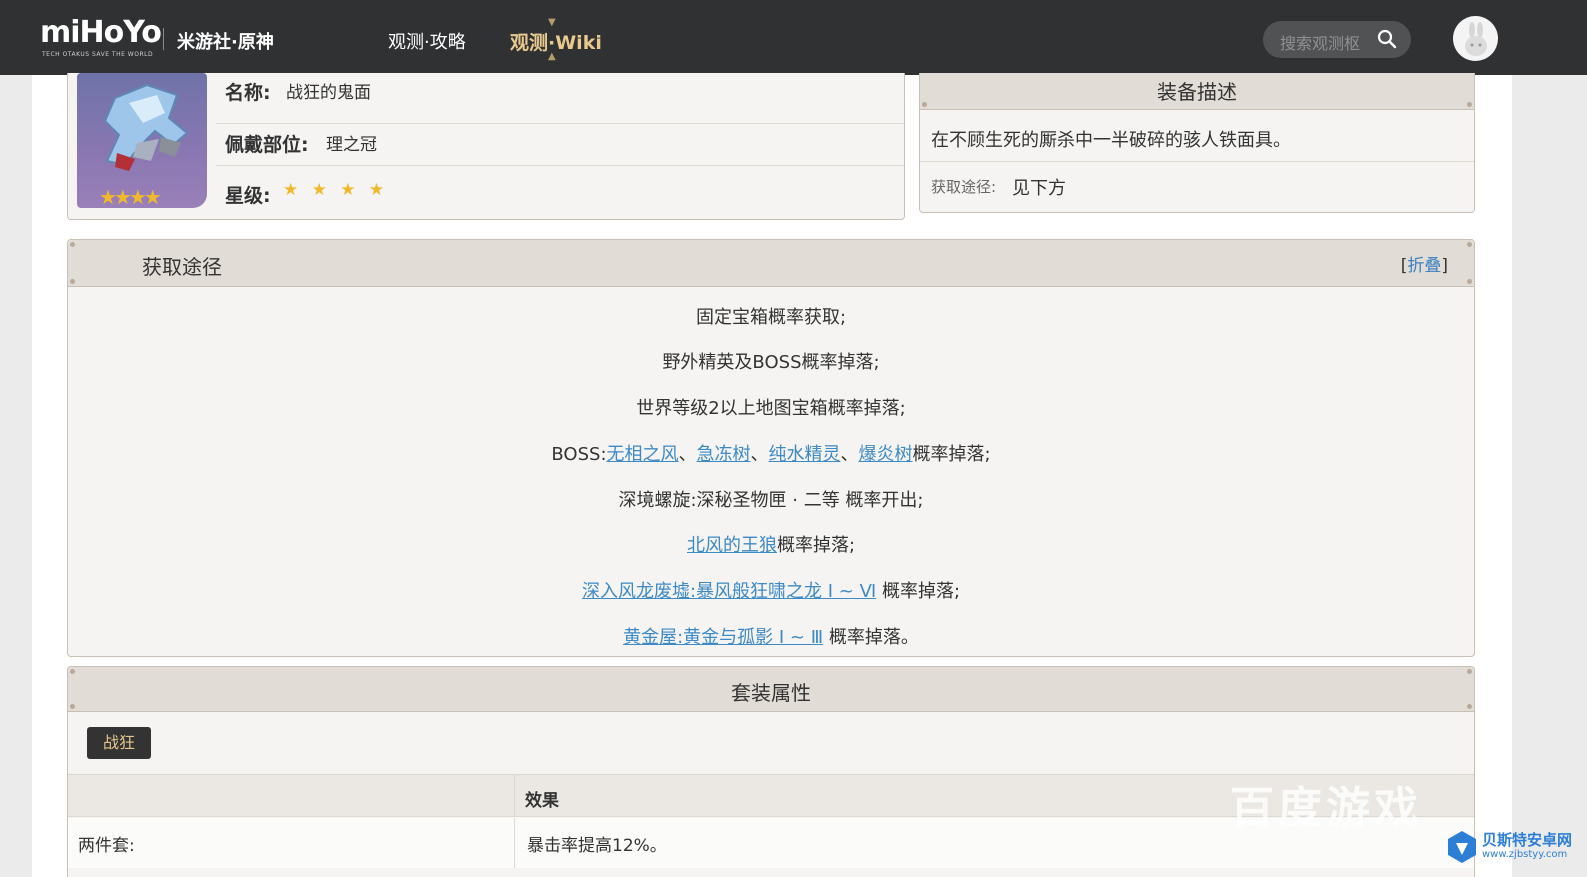 This screenshot has height=877, width=1587. I want to click on link-boss-anemo-hypostasis: 无相之风, so click(643, 454).